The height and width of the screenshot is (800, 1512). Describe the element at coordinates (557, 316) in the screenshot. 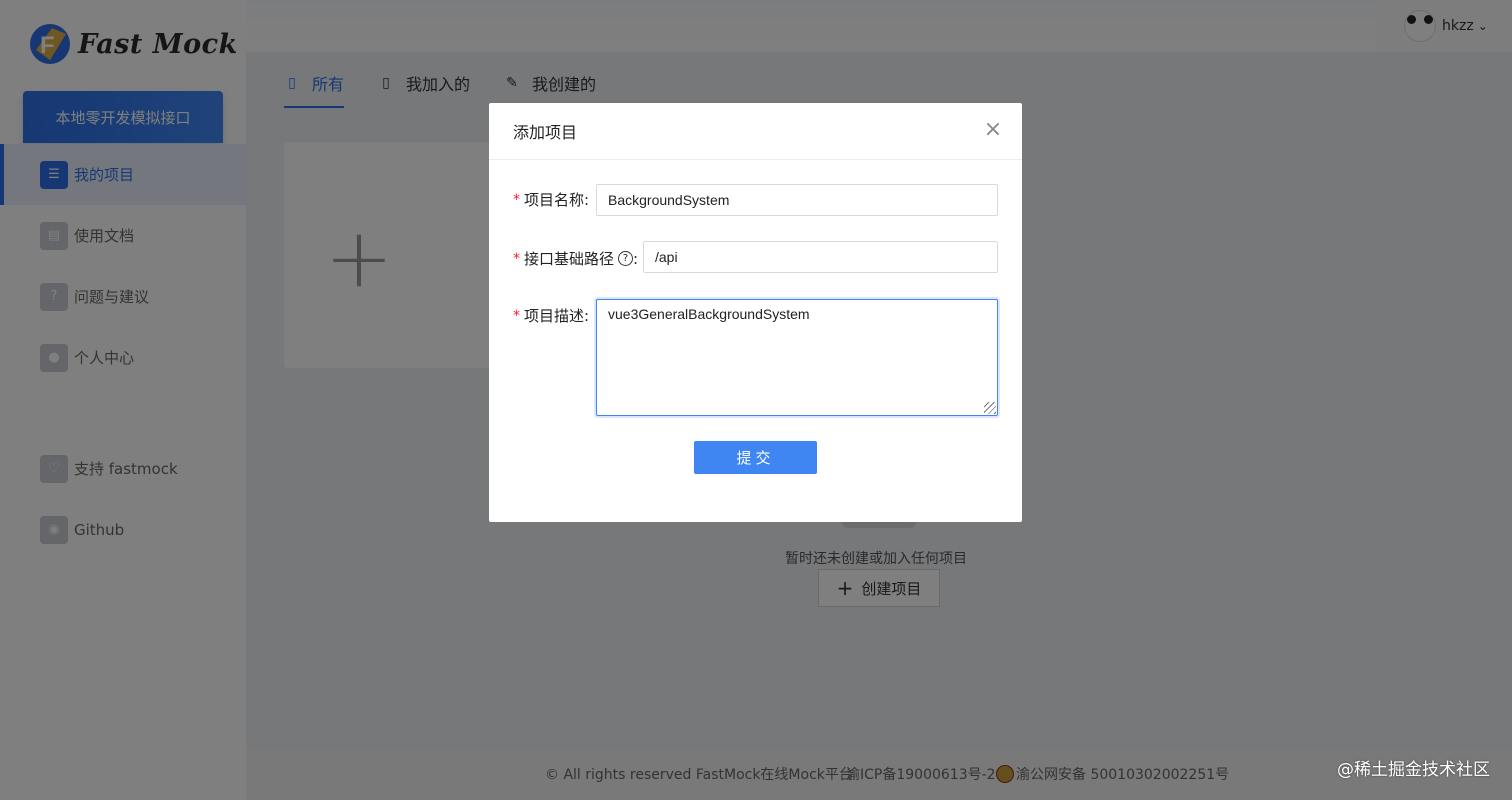

I see `description-label: 项目描述:` at that location.